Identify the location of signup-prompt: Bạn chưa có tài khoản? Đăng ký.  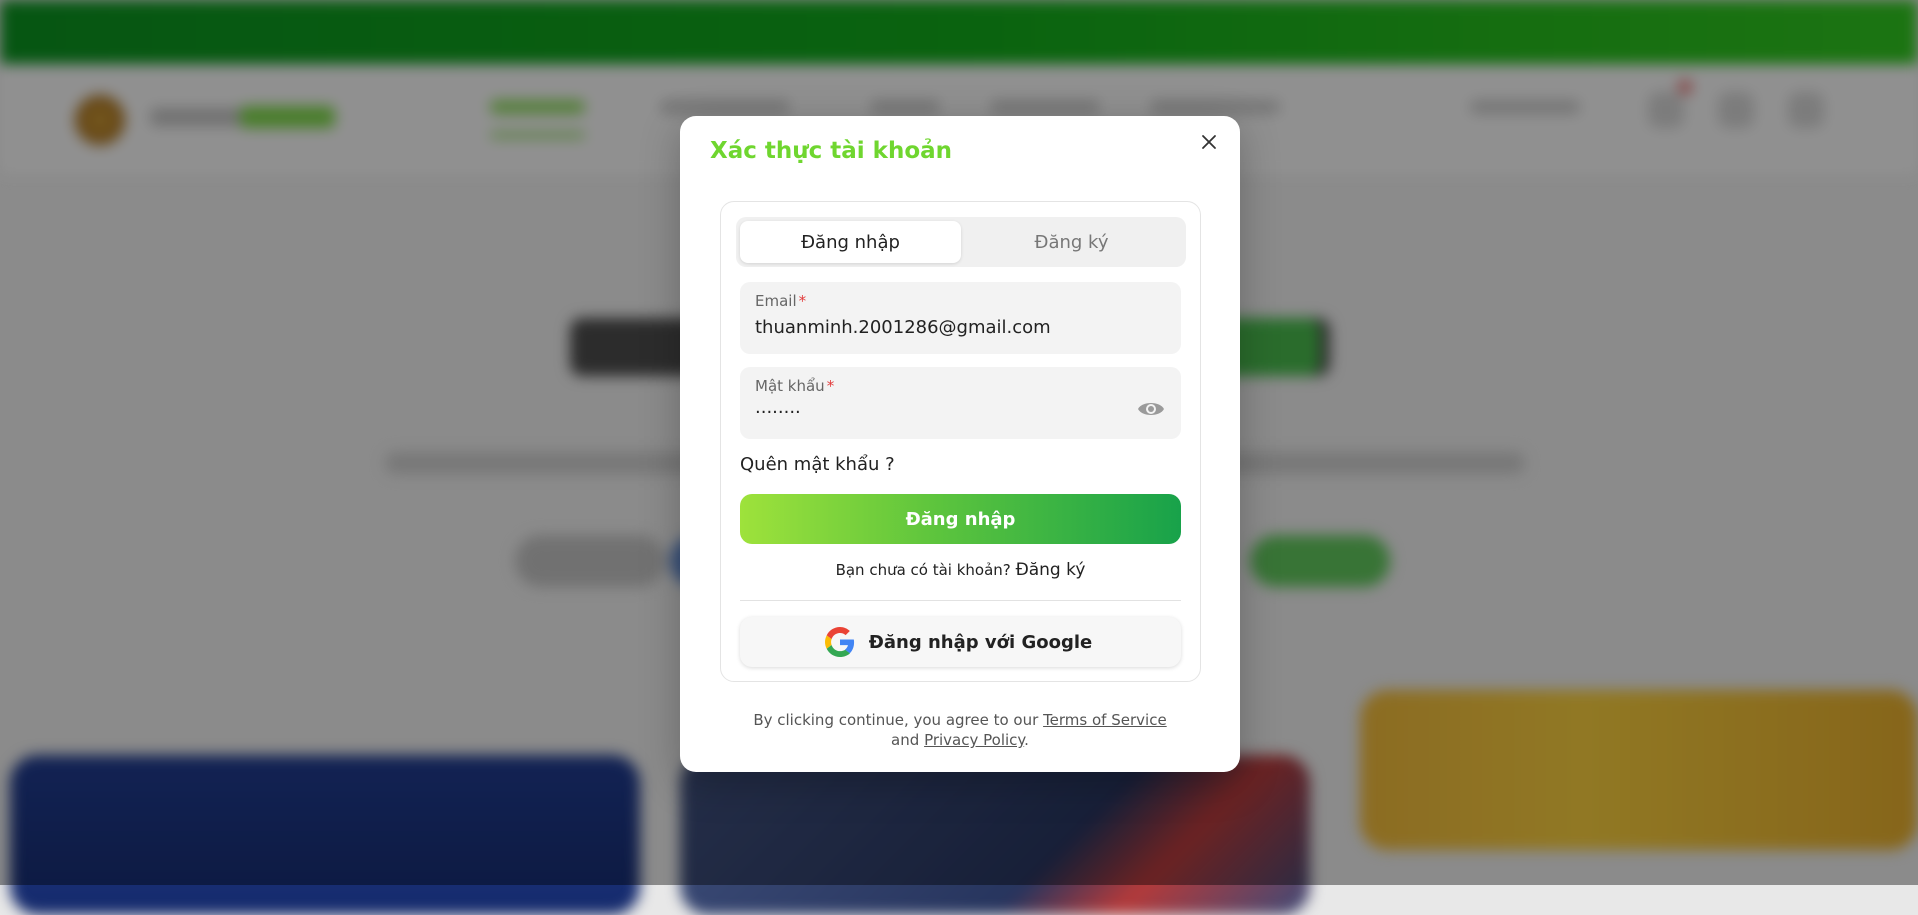
(960, 570).